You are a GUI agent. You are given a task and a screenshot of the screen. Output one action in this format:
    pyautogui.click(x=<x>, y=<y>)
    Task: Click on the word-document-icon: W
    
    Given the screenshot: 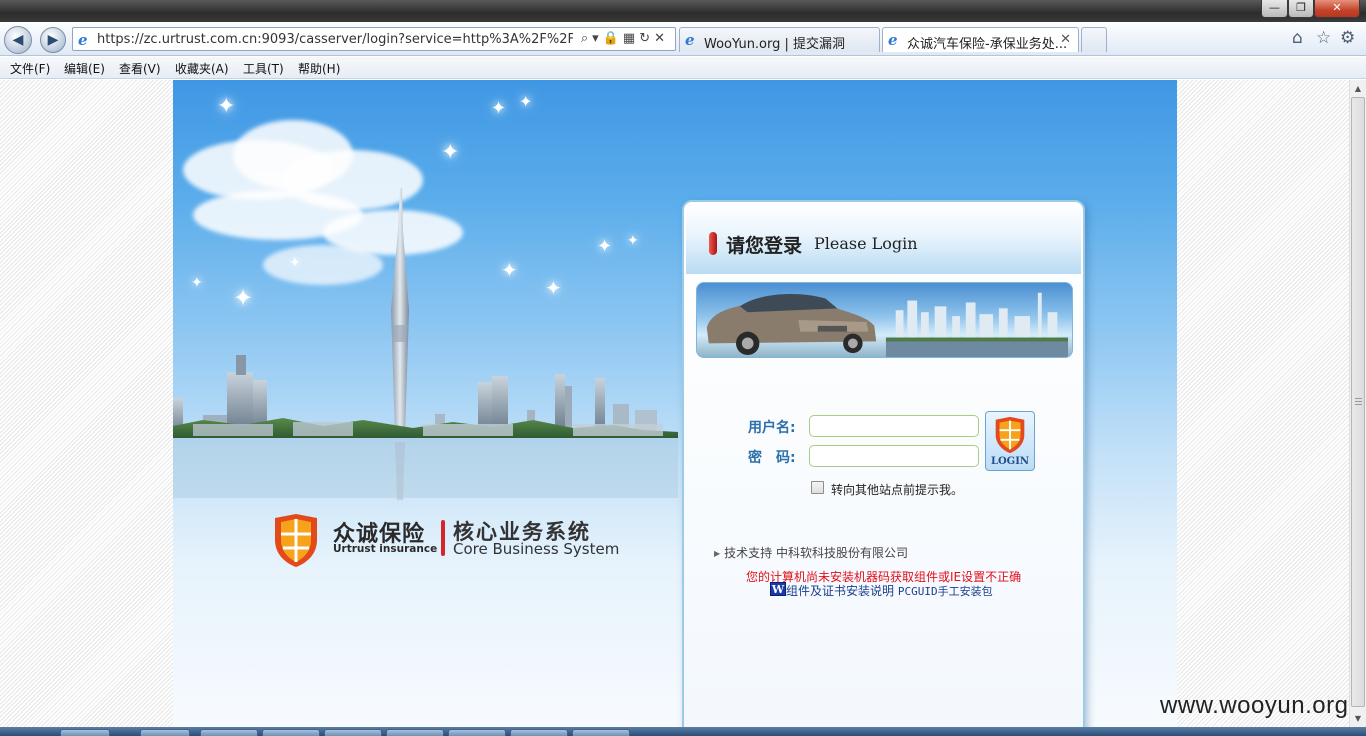 What is the action you would take?
    pyautogui.click(x=778, y=589)
    